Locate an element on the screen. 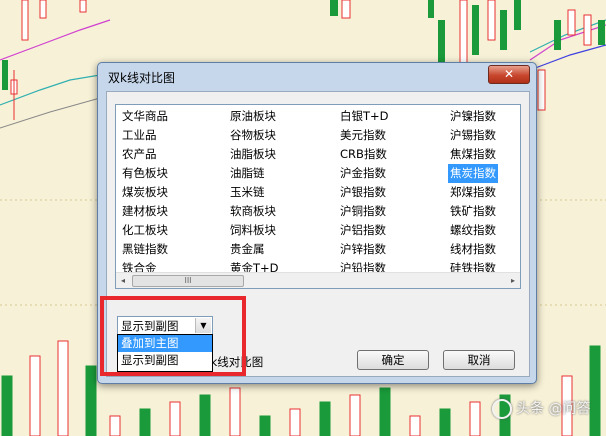 The image size is (606, 436). list-item: 黑链指数 is located at coordinates (145, 249).